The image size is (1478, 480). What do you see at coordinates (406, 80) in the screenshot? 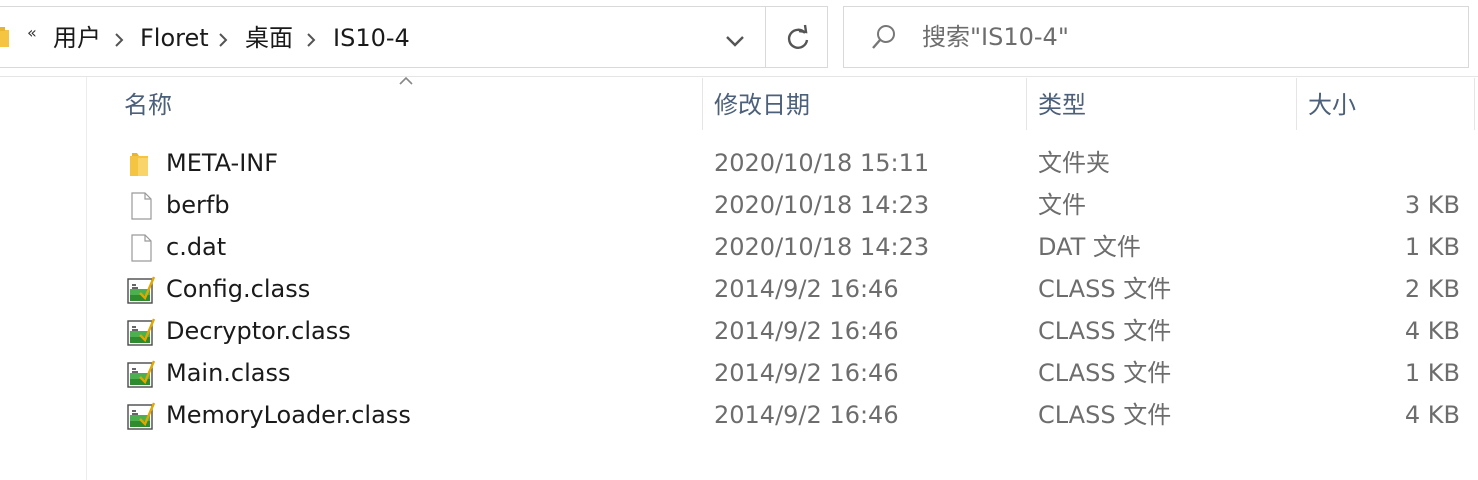
I see `sort-ascending-icon` at bounding box center [406, 80].